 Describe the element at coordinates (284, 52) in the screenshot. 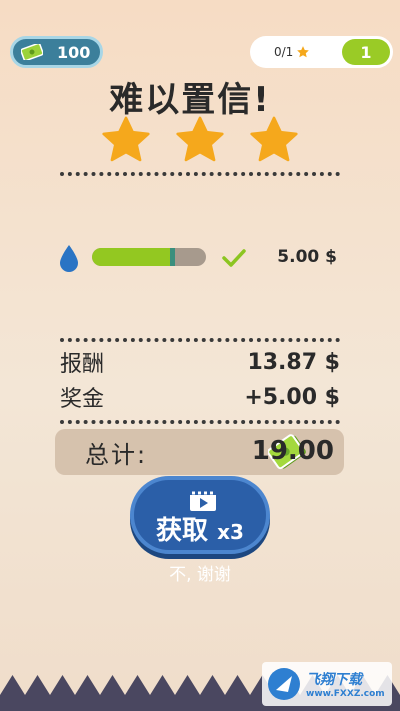

I see `stars-progress: 0/1` at that location.